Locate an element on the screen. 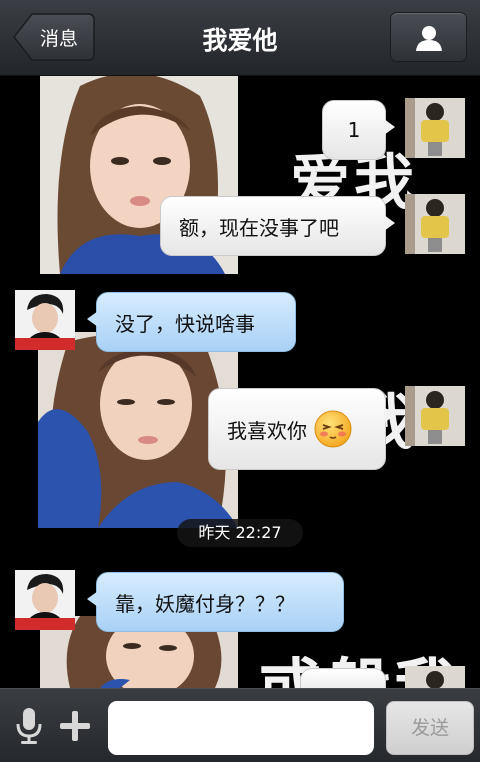  message-text: 我喜欢你 is located at coordinates (267, 430).